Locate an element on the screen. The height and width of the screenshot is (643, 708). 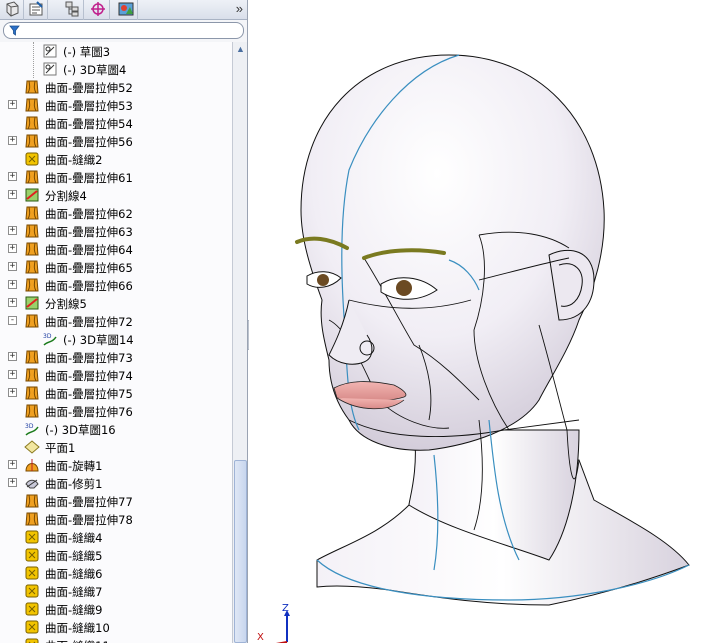
scrollbar-thumb is located at coordinates (240, 551).